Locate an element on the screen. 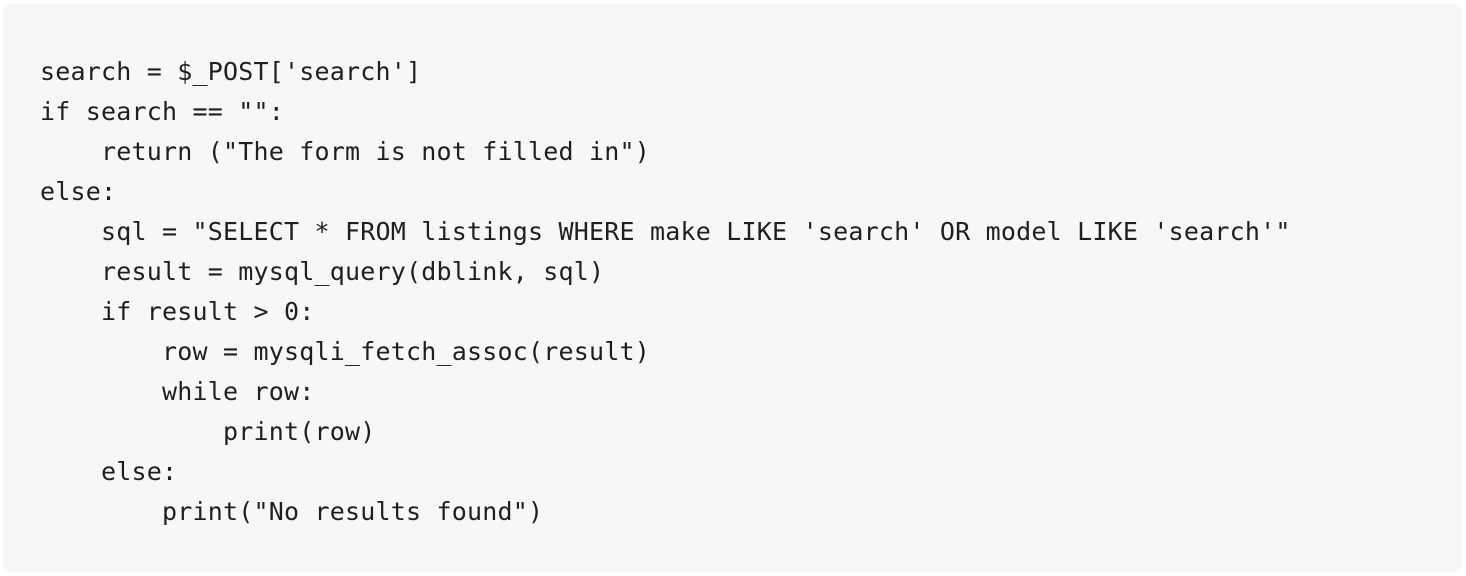  code-line: print("No results found") is located at coordinates (292, 511).